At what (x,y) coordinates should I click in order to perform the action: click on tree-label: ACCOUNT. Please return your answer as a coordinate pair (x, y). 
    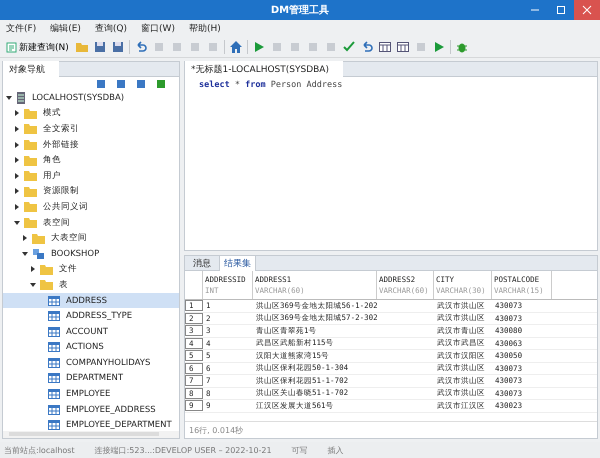
    Looking at the image, I should click on (87, 331).